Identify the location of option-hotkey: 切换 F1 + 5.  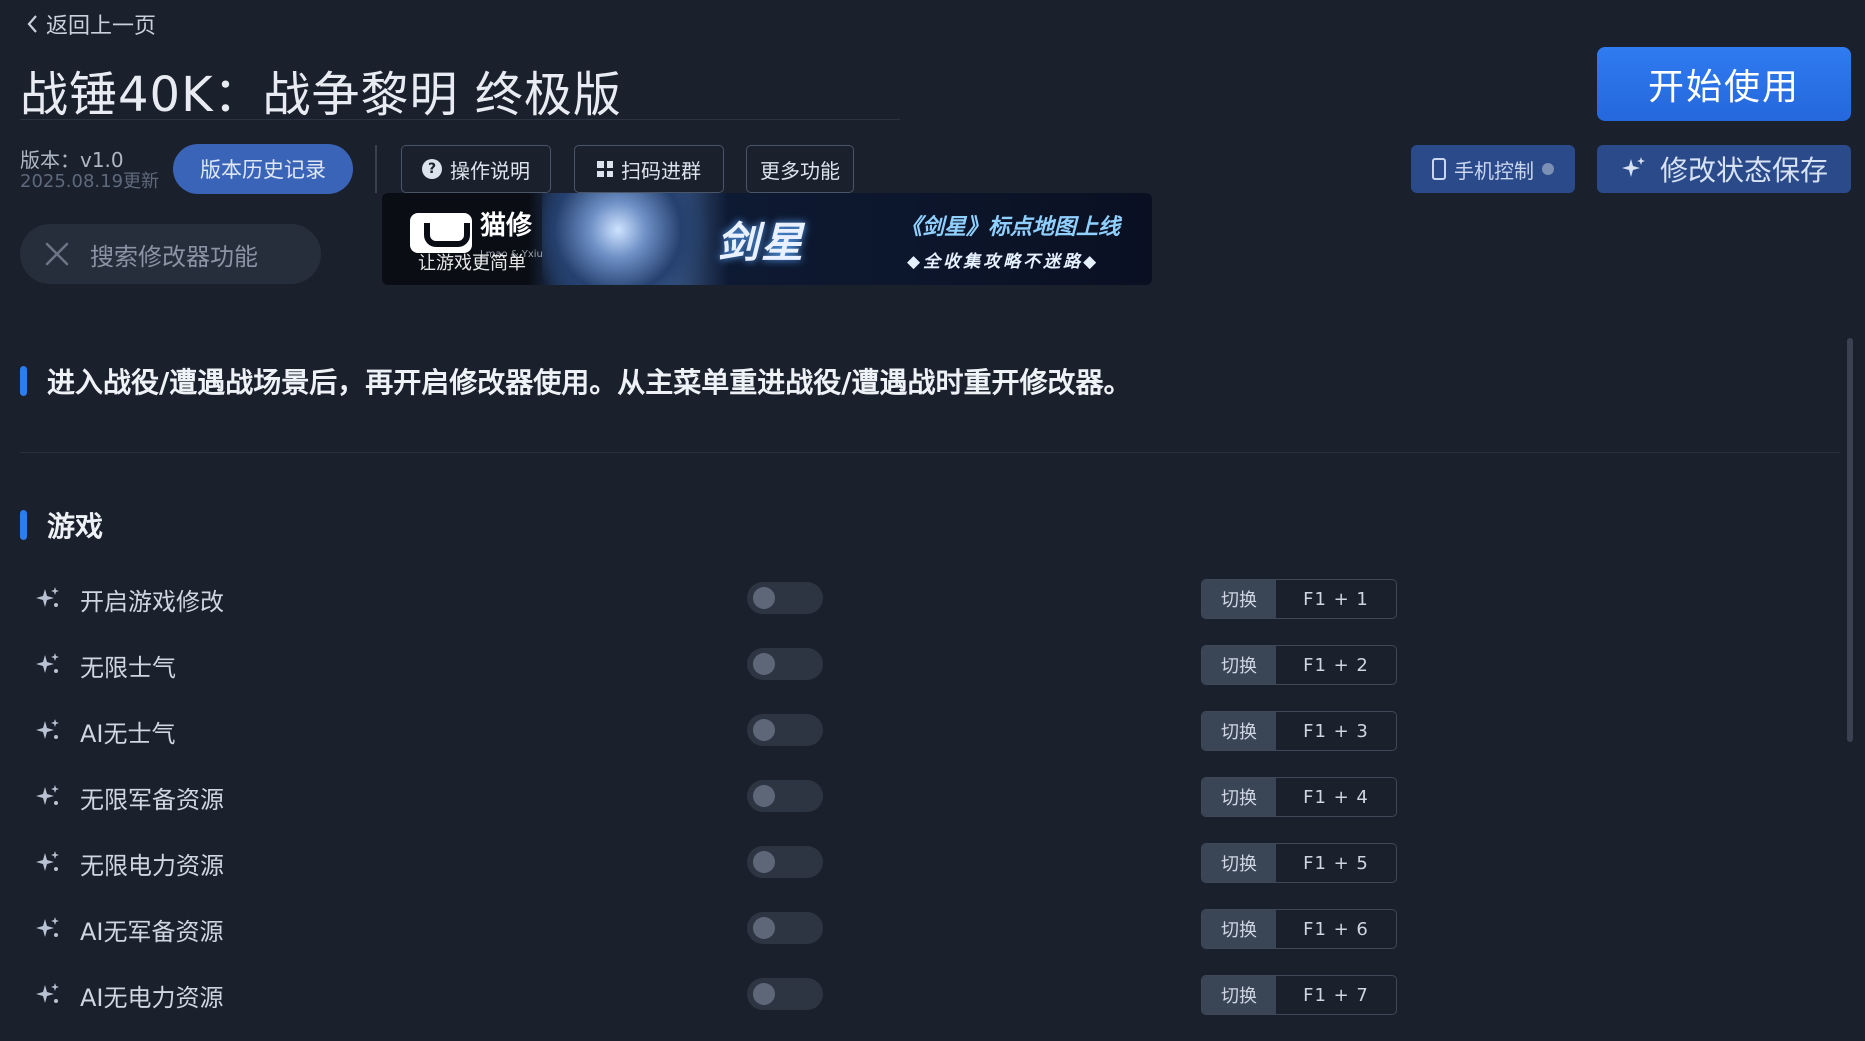
(1299, 863).